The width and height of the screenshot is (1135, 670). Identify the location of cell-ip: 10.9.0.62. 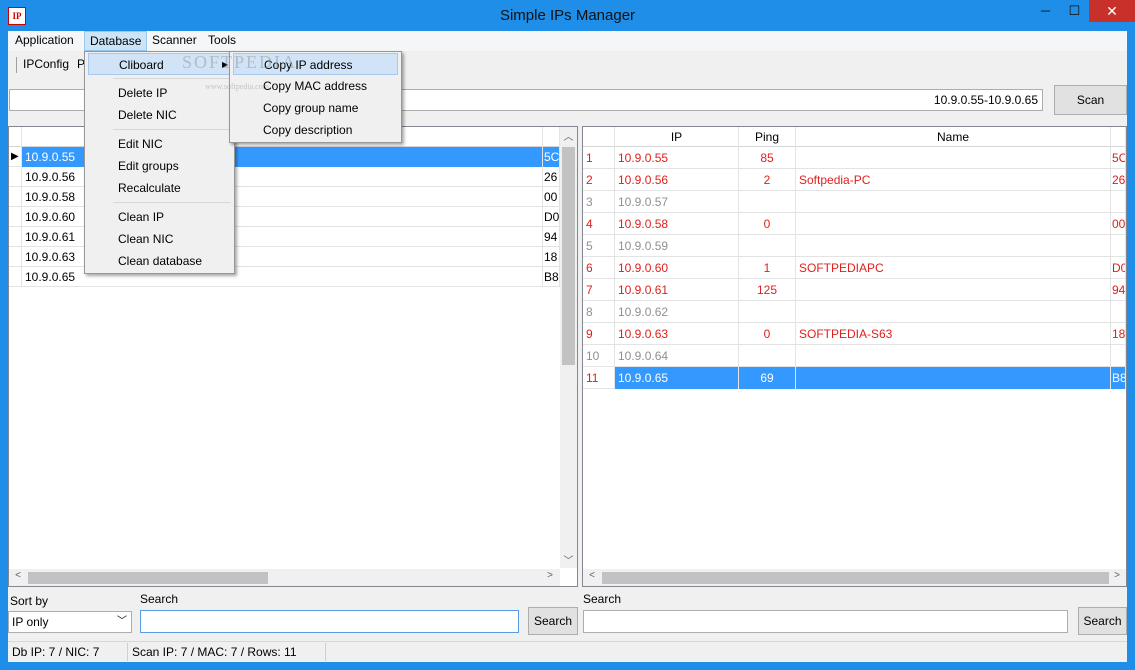
(677, 312).